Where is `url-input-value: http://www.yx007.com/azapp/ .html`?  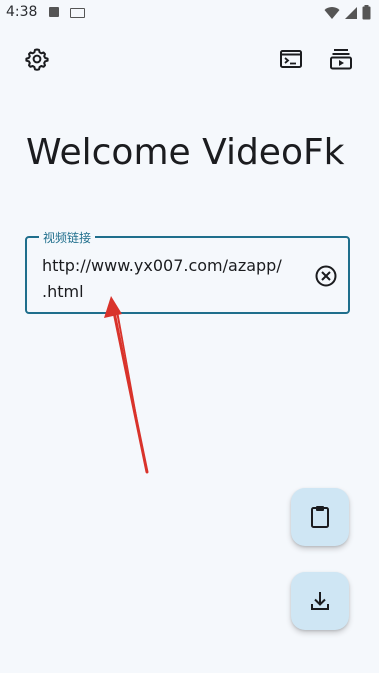
url-input-value: http://www.yx007.com/azapp/ .html is located at coordinates (169, 279).